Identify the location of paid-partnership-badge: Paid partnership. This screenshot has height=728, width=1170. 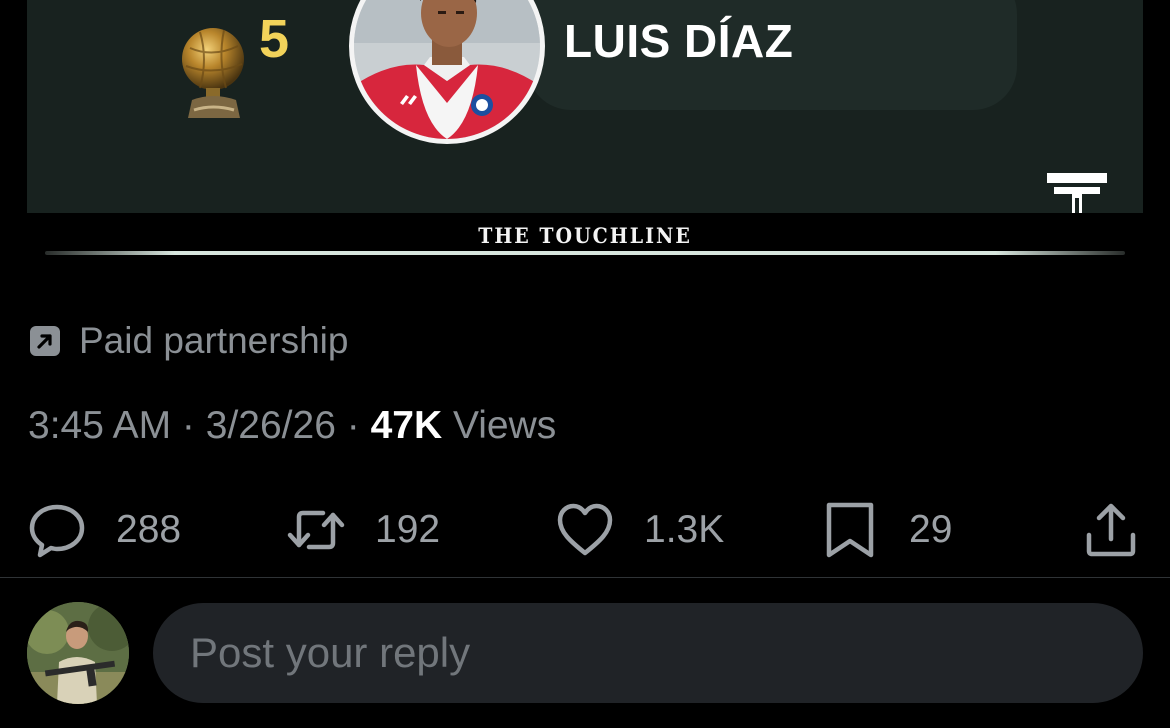
(188, 341).